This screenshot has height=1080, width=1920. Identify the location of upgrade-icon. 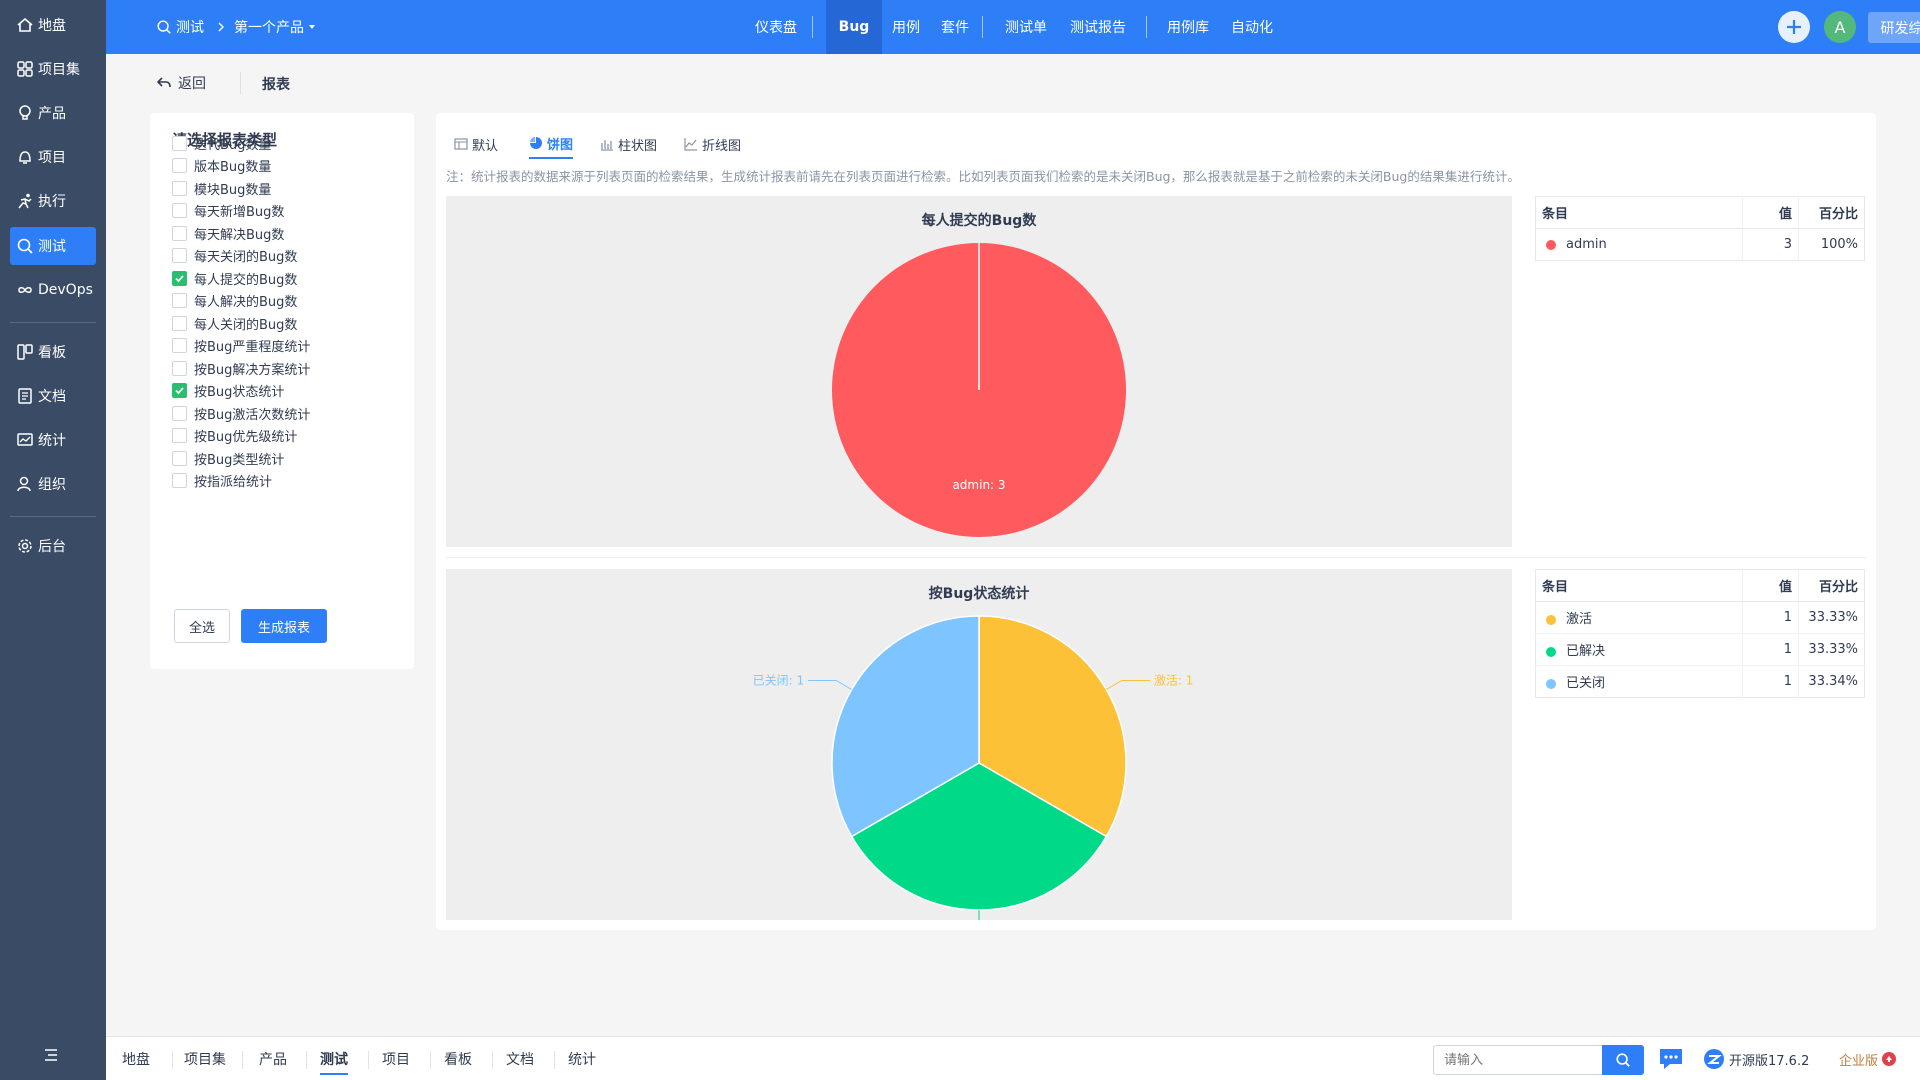
(1889, 1059).